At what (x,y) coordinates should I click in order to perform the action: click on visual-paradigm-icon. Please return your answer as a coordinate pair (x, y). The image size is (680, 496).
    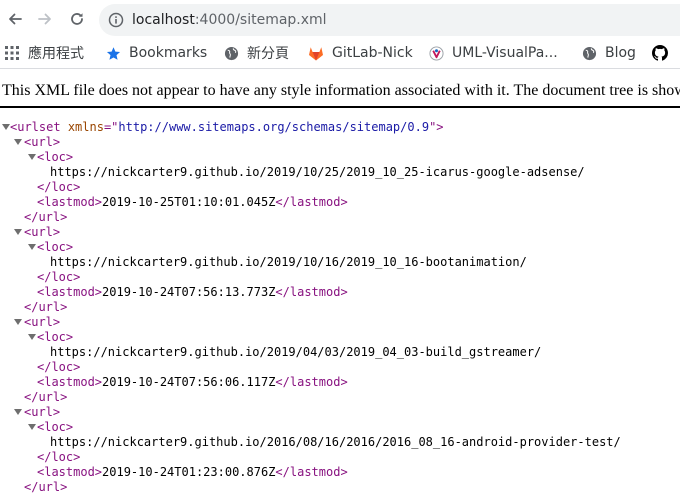
    Looking at the image, I should click on (436, 53).